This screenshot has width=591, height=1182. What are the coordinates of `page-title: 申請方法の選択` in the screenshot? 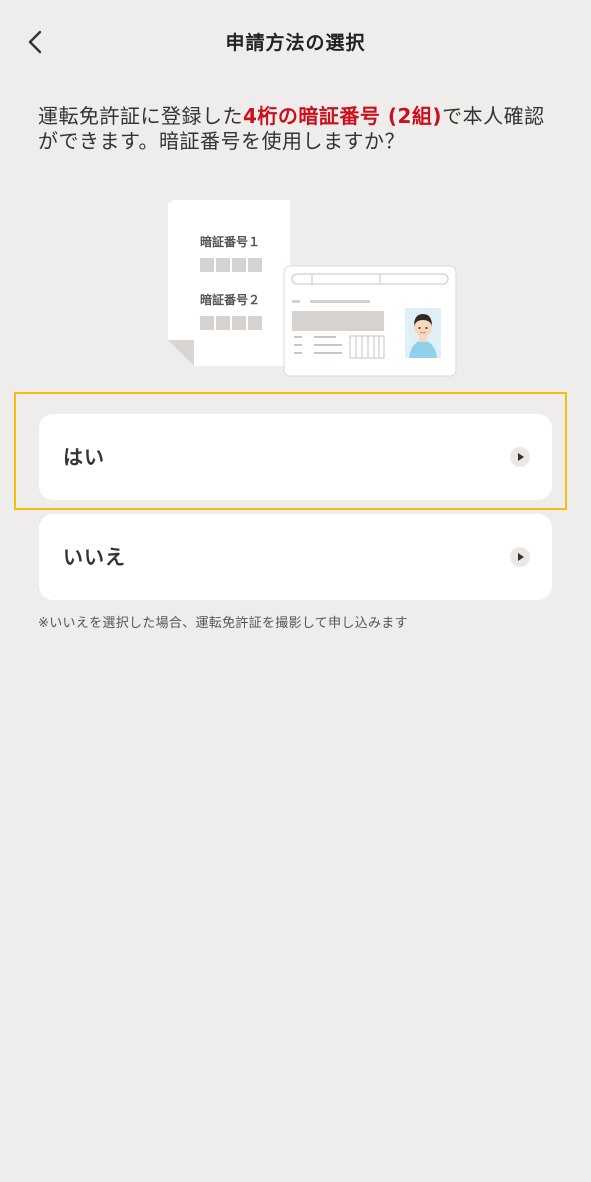 It's located at (295, 43).